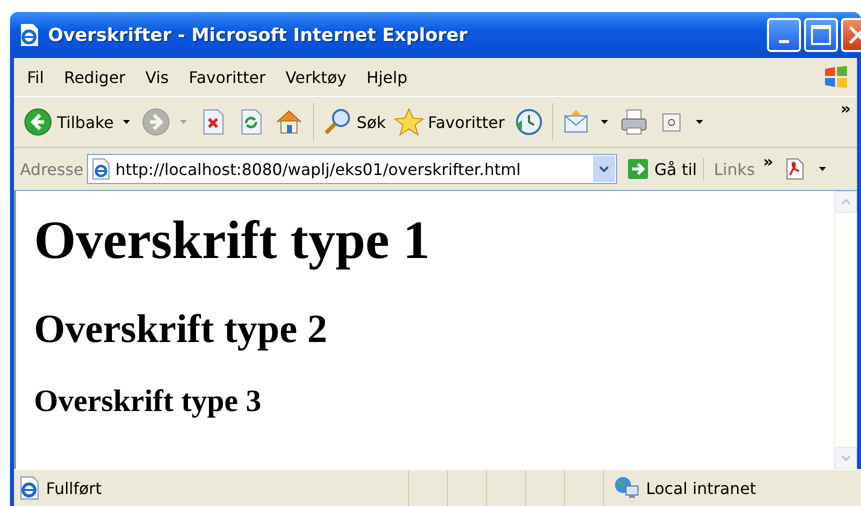  I want to click on windows-flag-icon, so click(836, 77).